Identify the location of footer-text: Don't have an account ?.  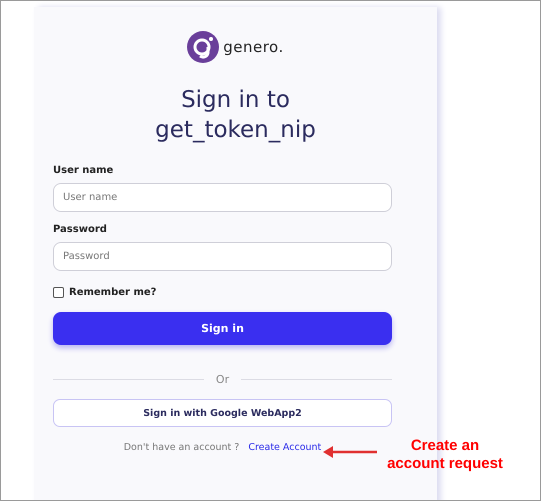
(182, 447).